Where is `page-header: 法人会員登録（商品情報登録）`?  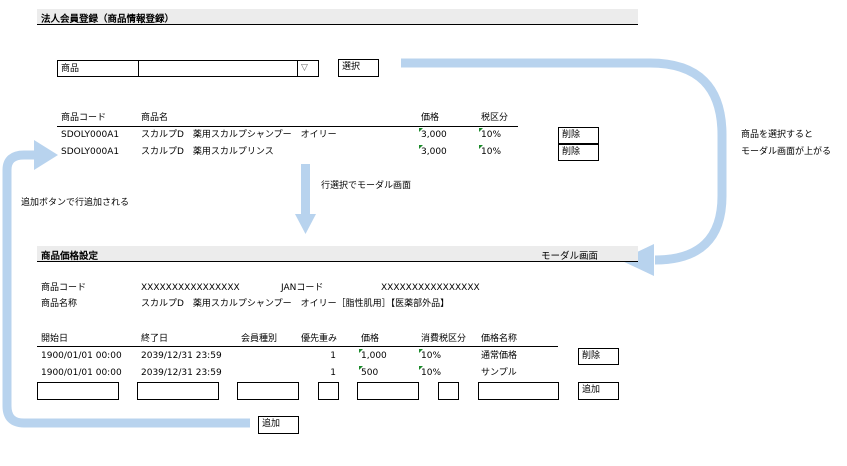
page-header: 法人会員登録（商品情報登録） is located at coordinates (337, 17).